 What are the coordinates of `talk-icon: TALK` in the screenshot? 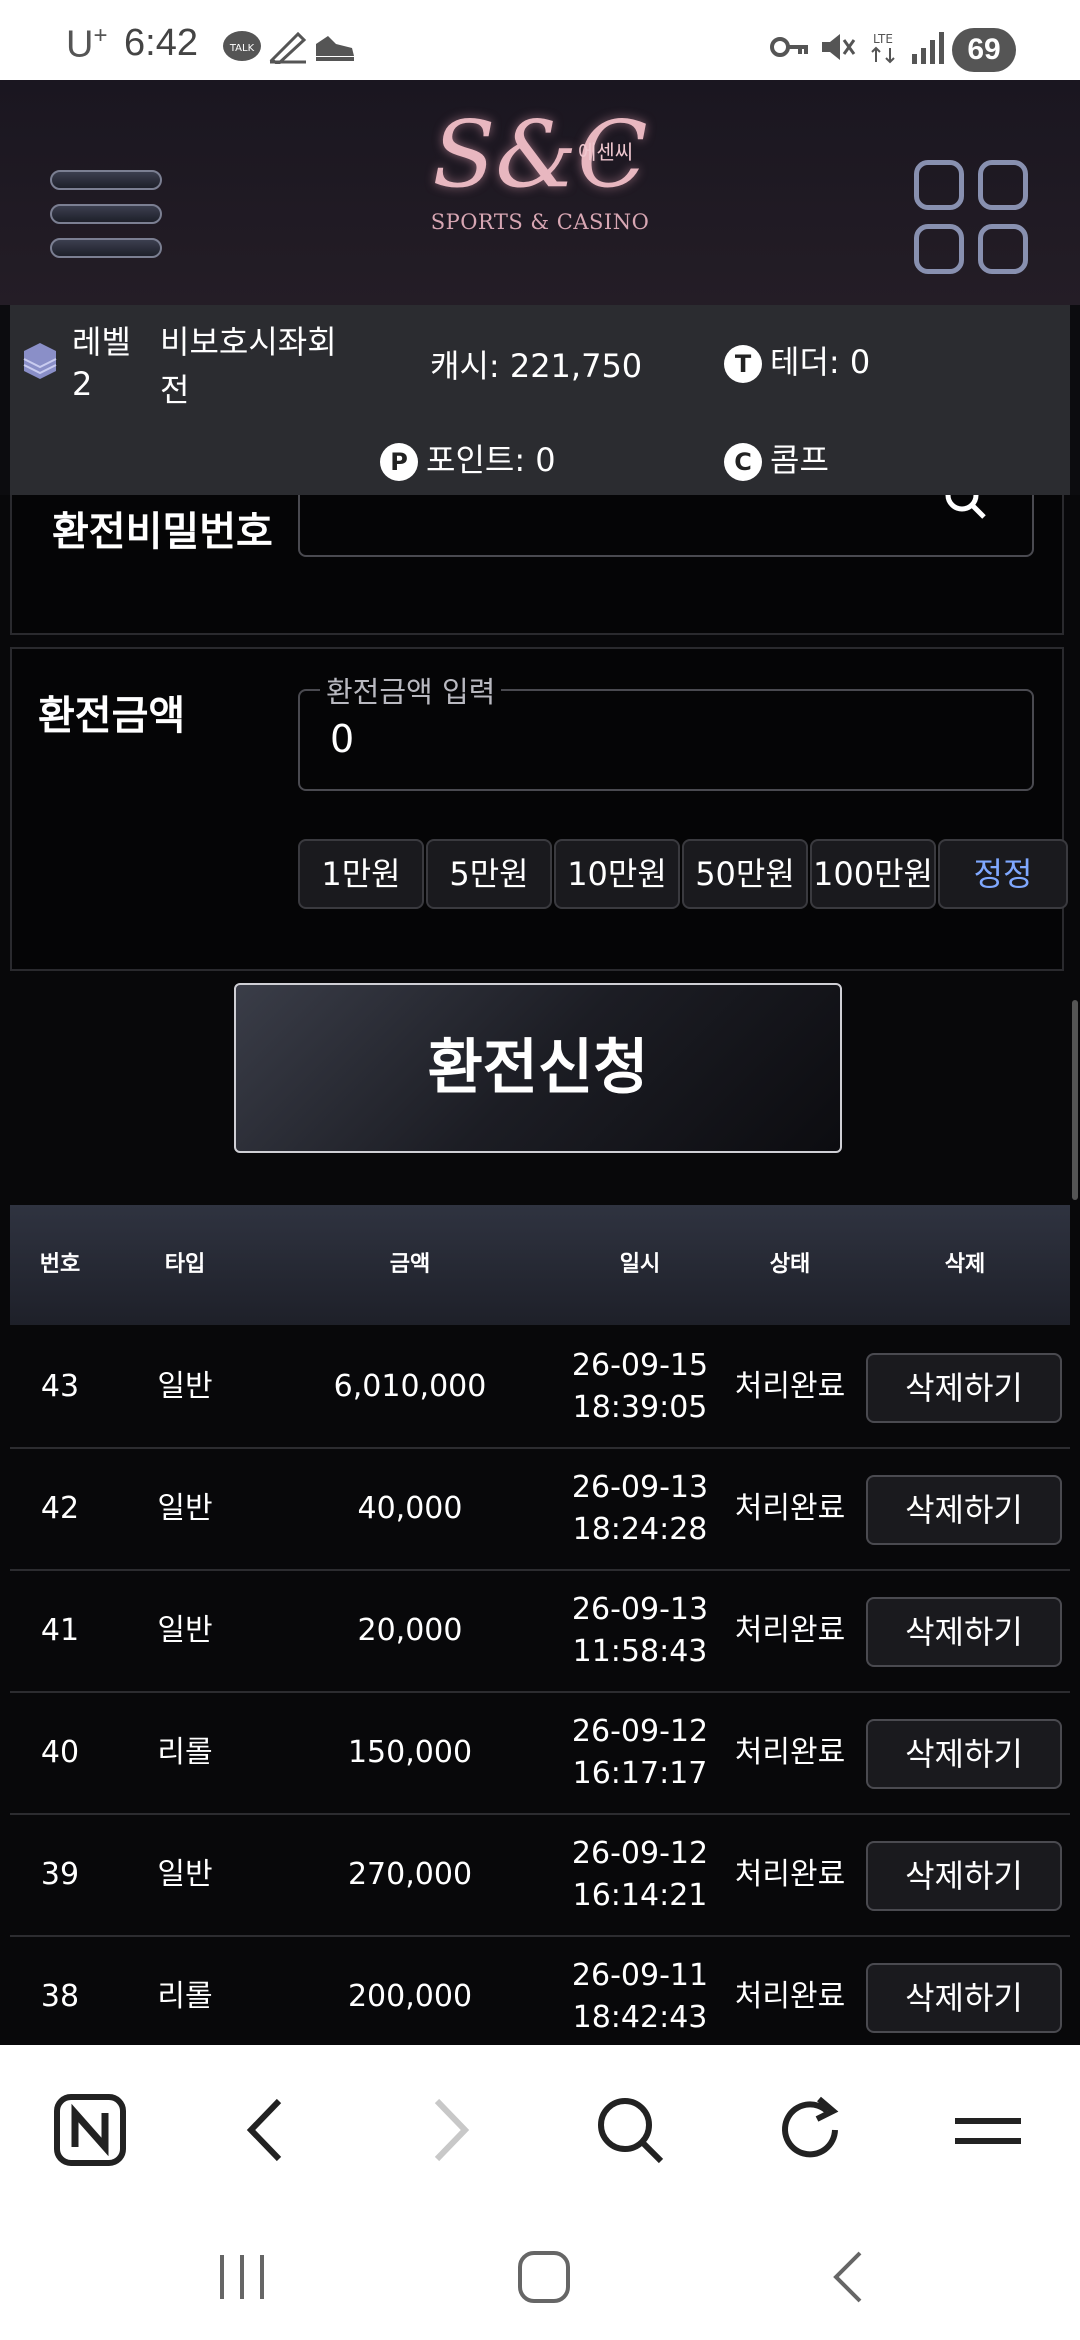 It's located at (242, 46).